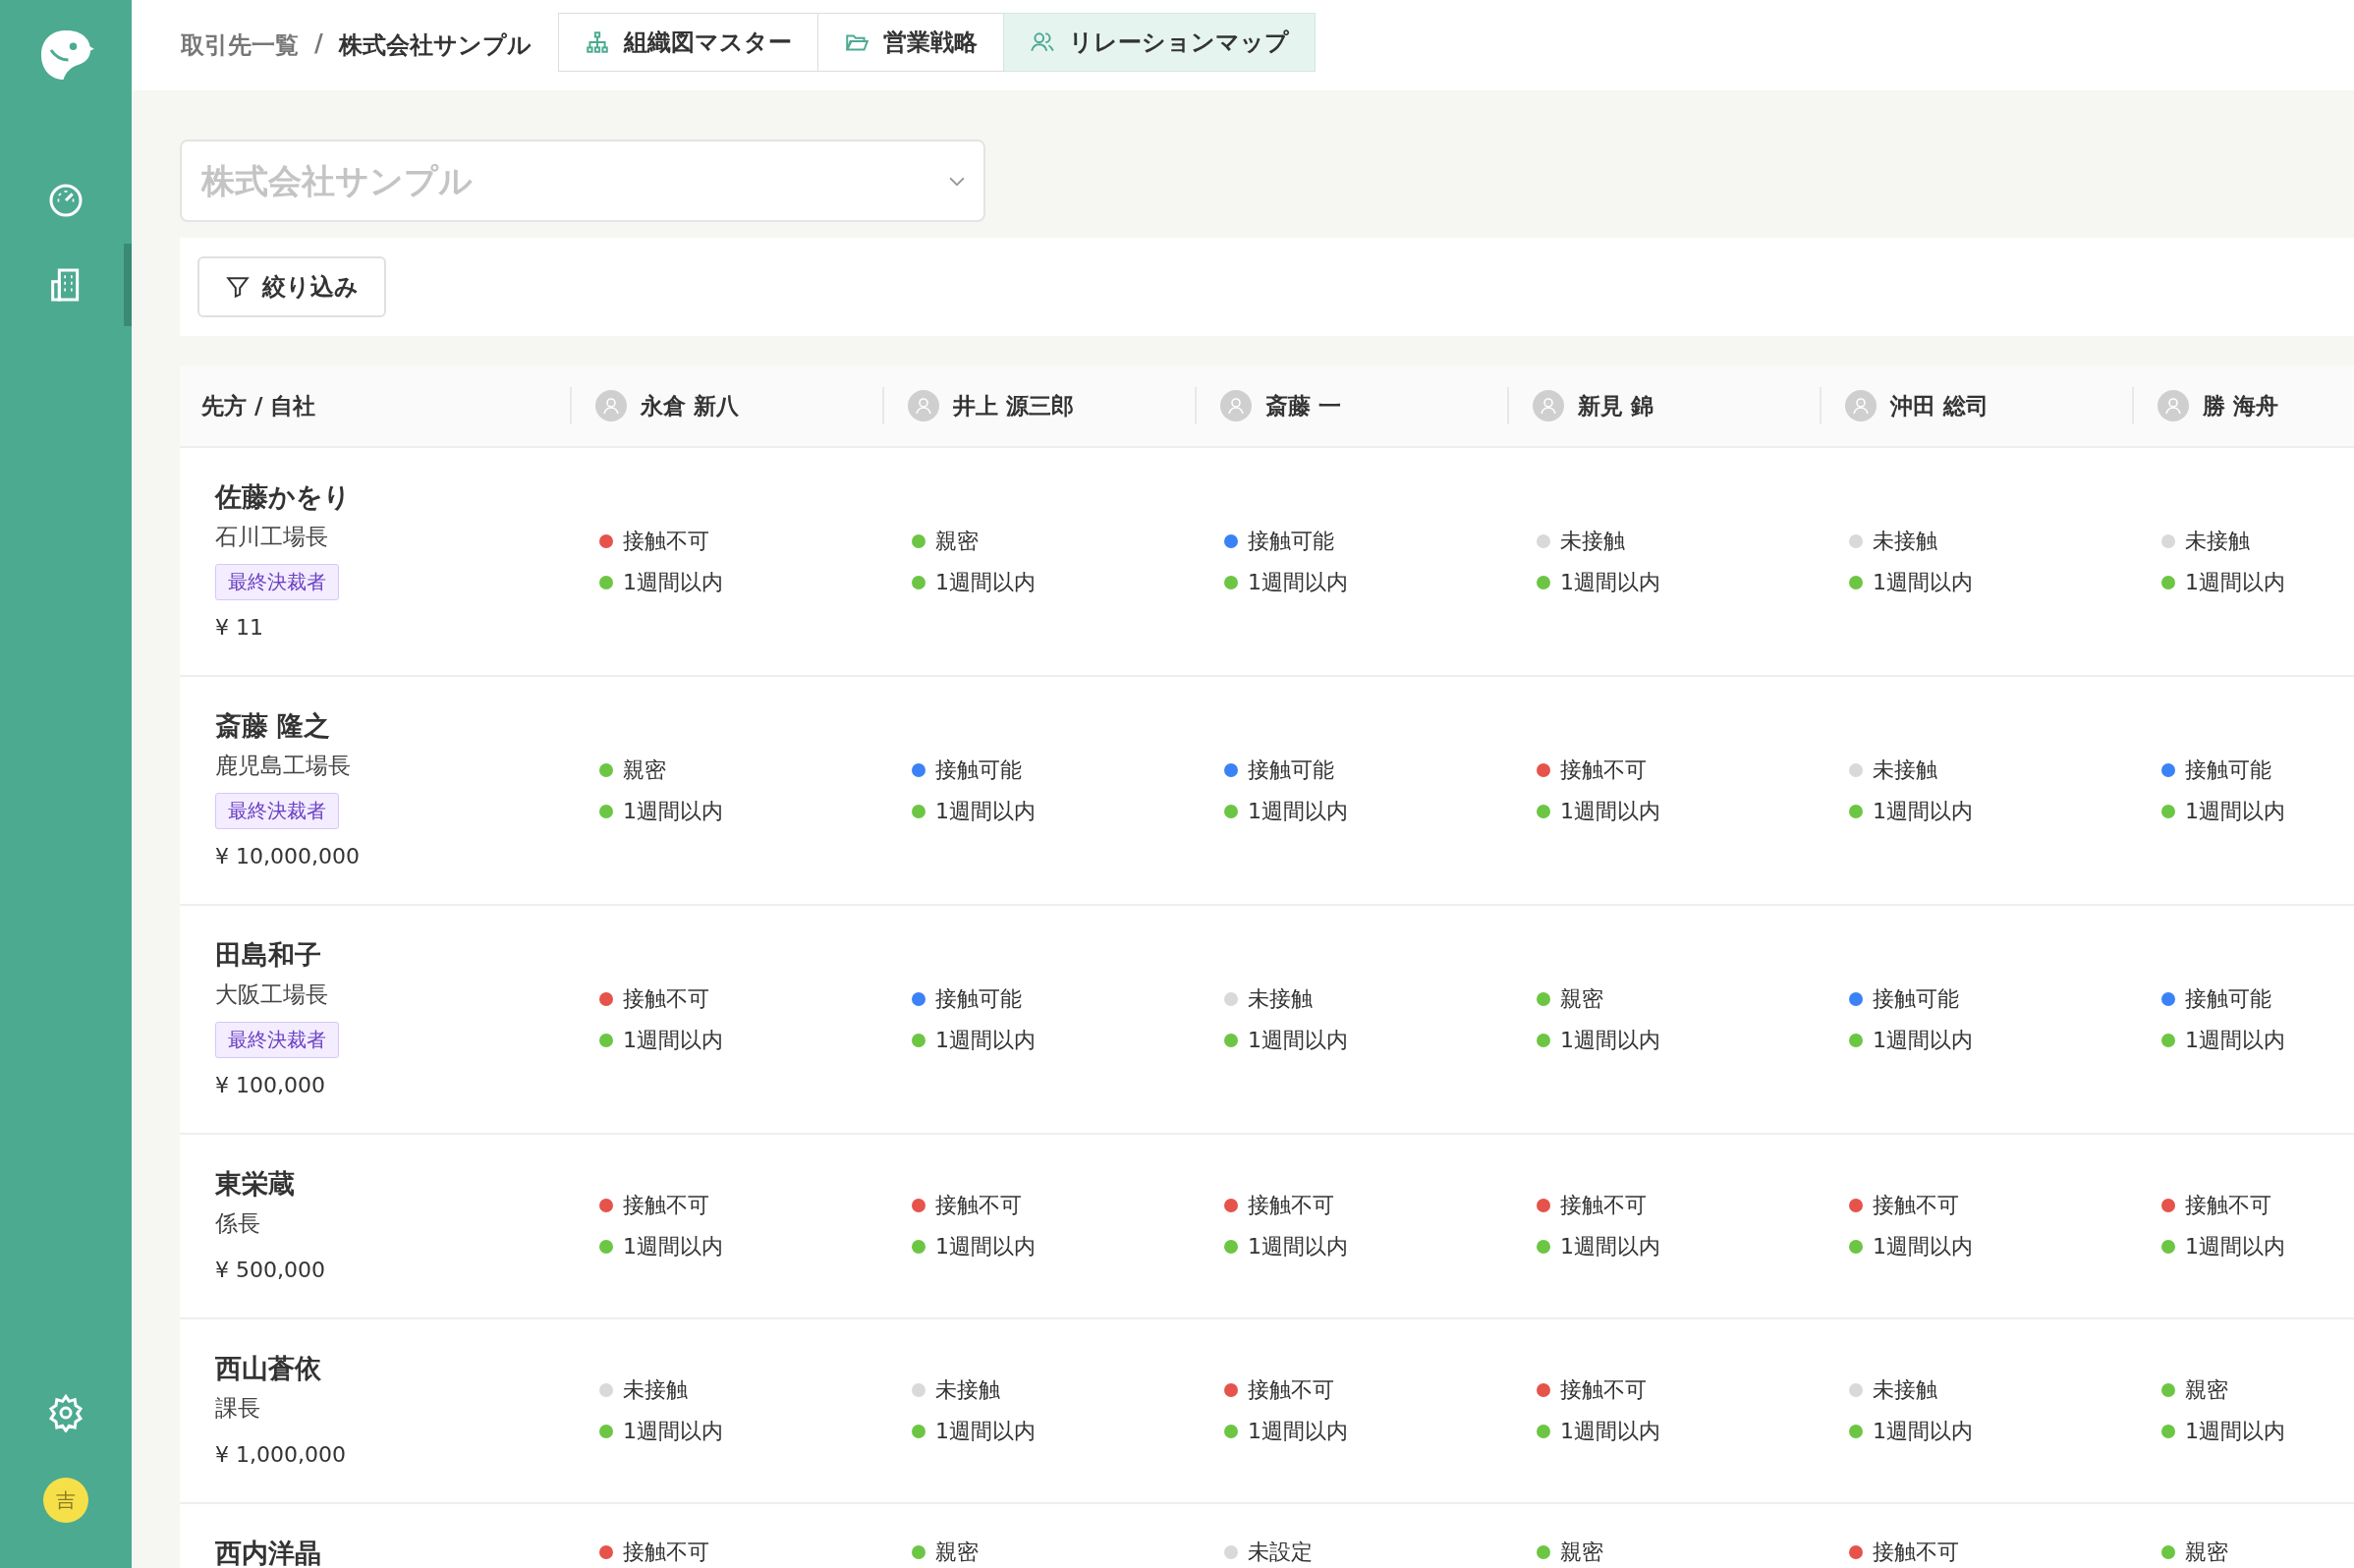 Image resolution: width=2354 pixels, height=1568 pixels. Describe the element at coordinates (255, 1184) in the screenshot. I see `person-name: 東栄蔵` at that location.